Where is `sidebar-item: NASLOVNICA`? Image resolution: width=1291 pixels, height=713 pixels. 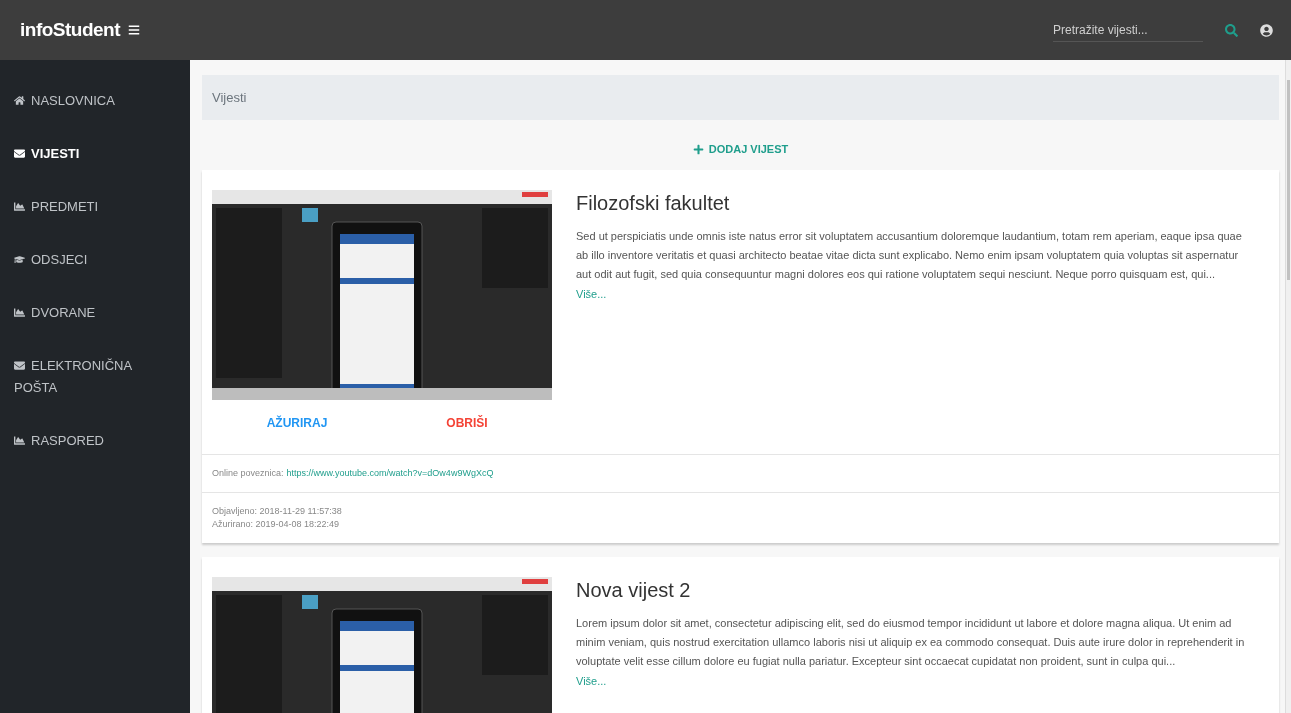 sidebar-item: NASLOVNICA is located at coordinates (95, 102).